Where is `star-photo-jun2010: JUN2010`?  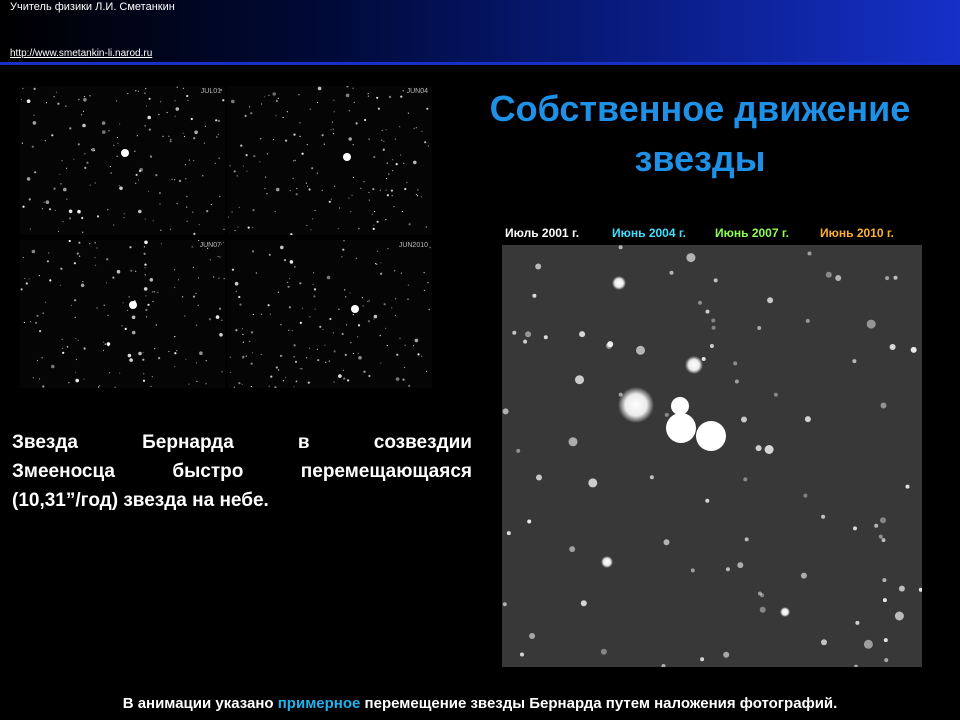
star-photo-jun2010: JUN2010 is located at coordinates (330, 314).